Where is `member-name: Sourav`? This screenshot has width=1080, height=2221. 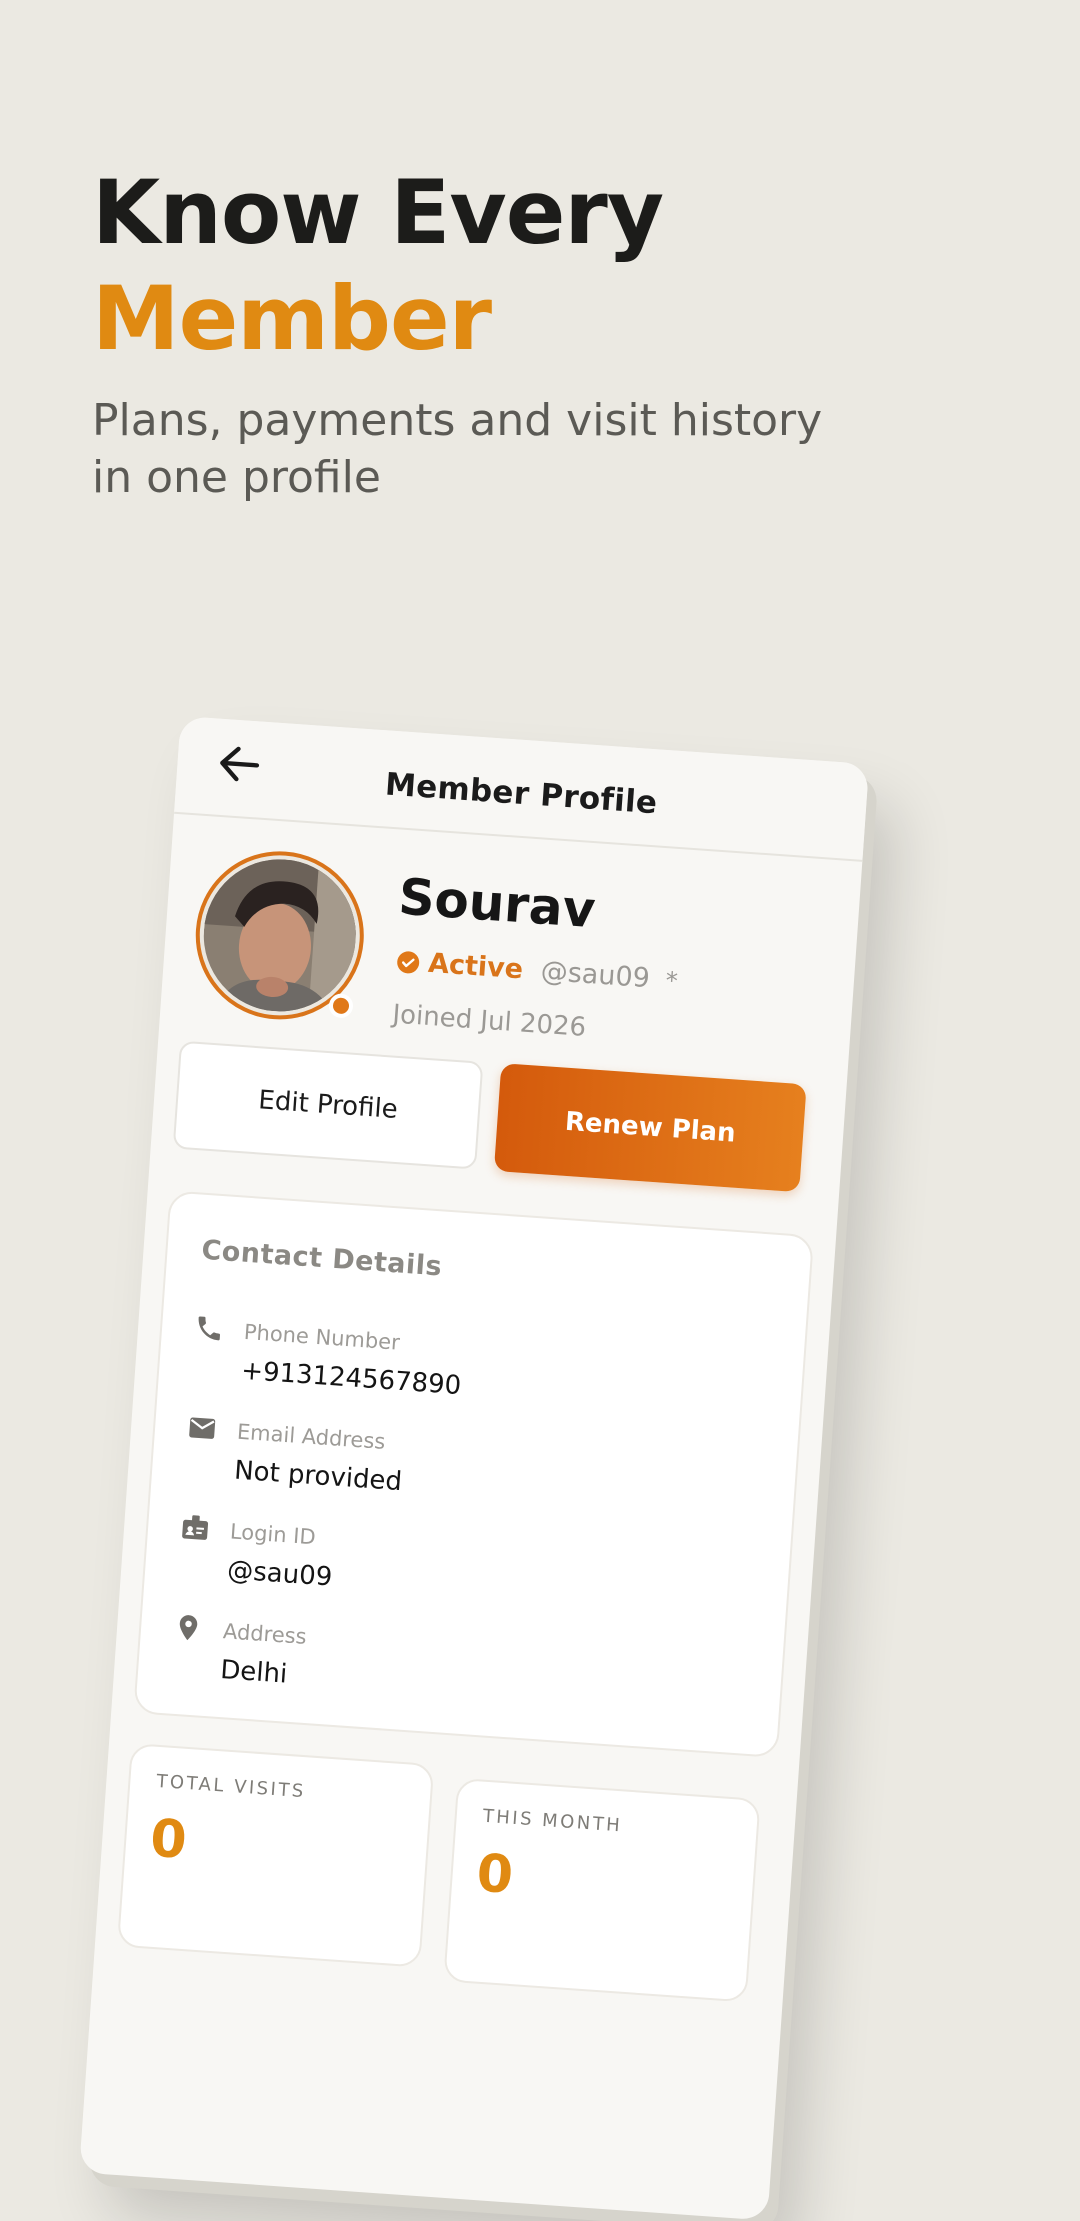 member-name: Sourav is located at coordinates (497, 903).